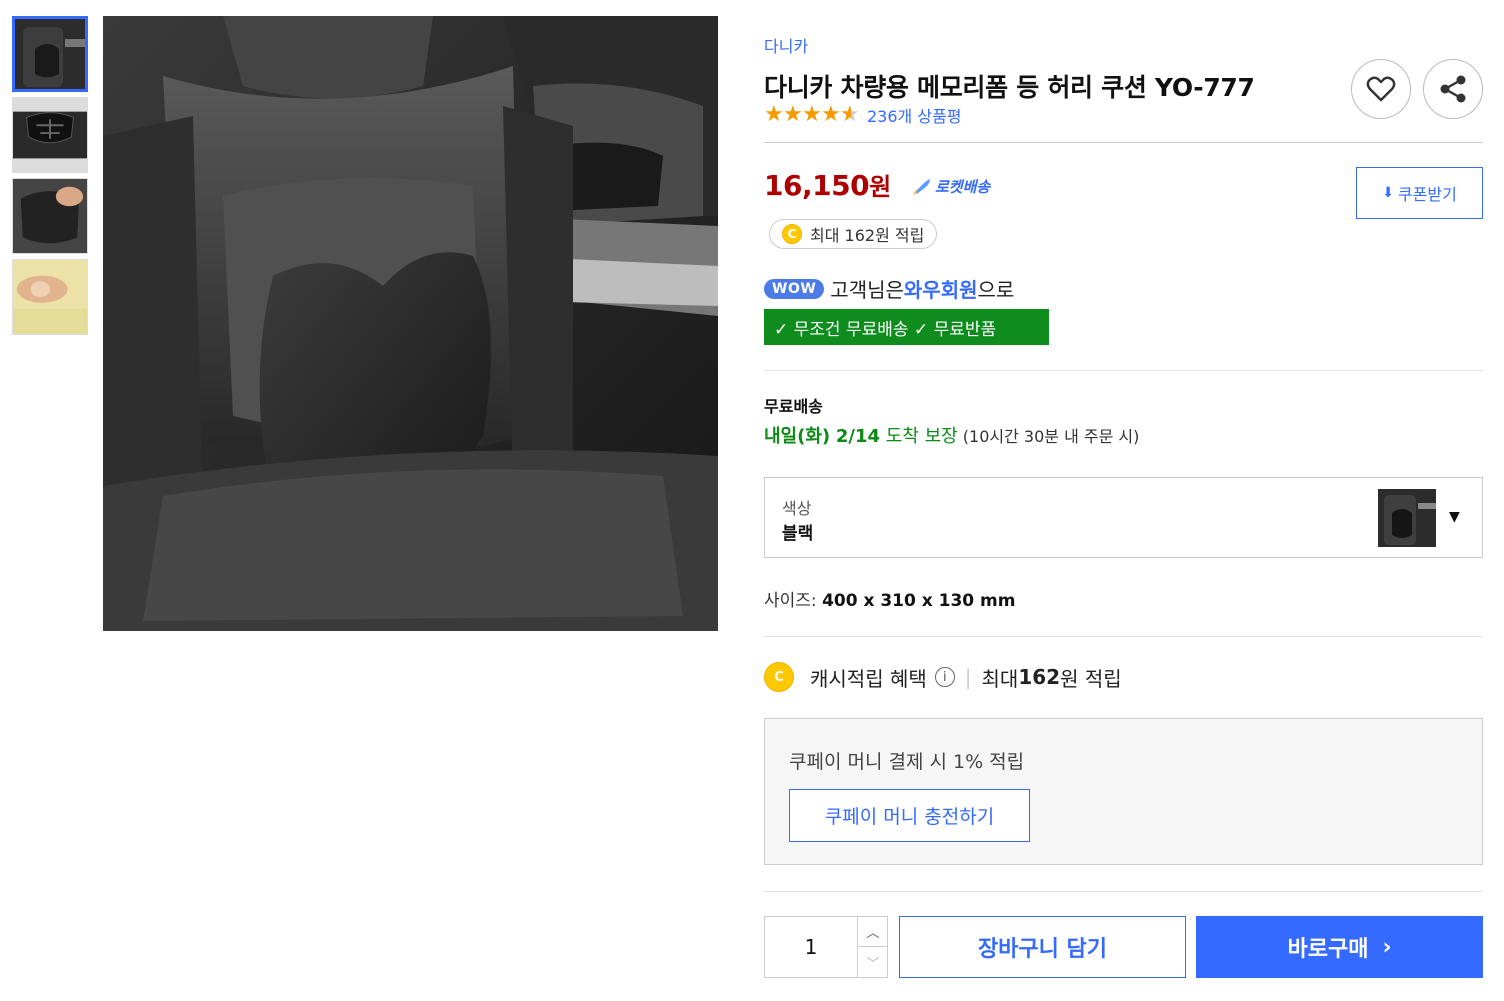 Image resolution: width=1504 pixels, height=1001 pixels. I want to click on wow-member-text: 와우회원, so click(940, 290).